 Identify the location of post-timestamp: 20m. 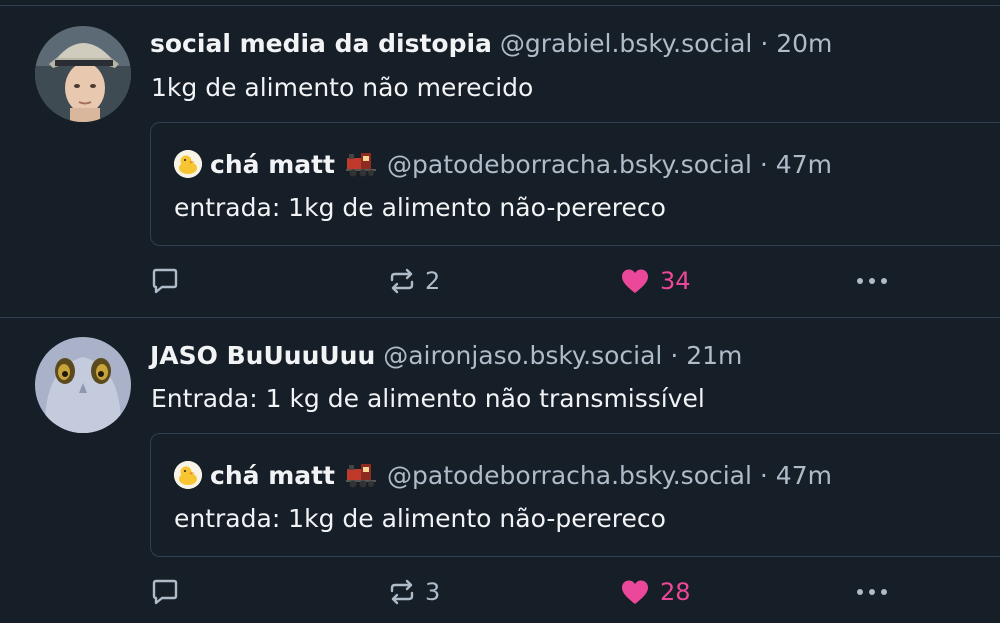
(804, 43).